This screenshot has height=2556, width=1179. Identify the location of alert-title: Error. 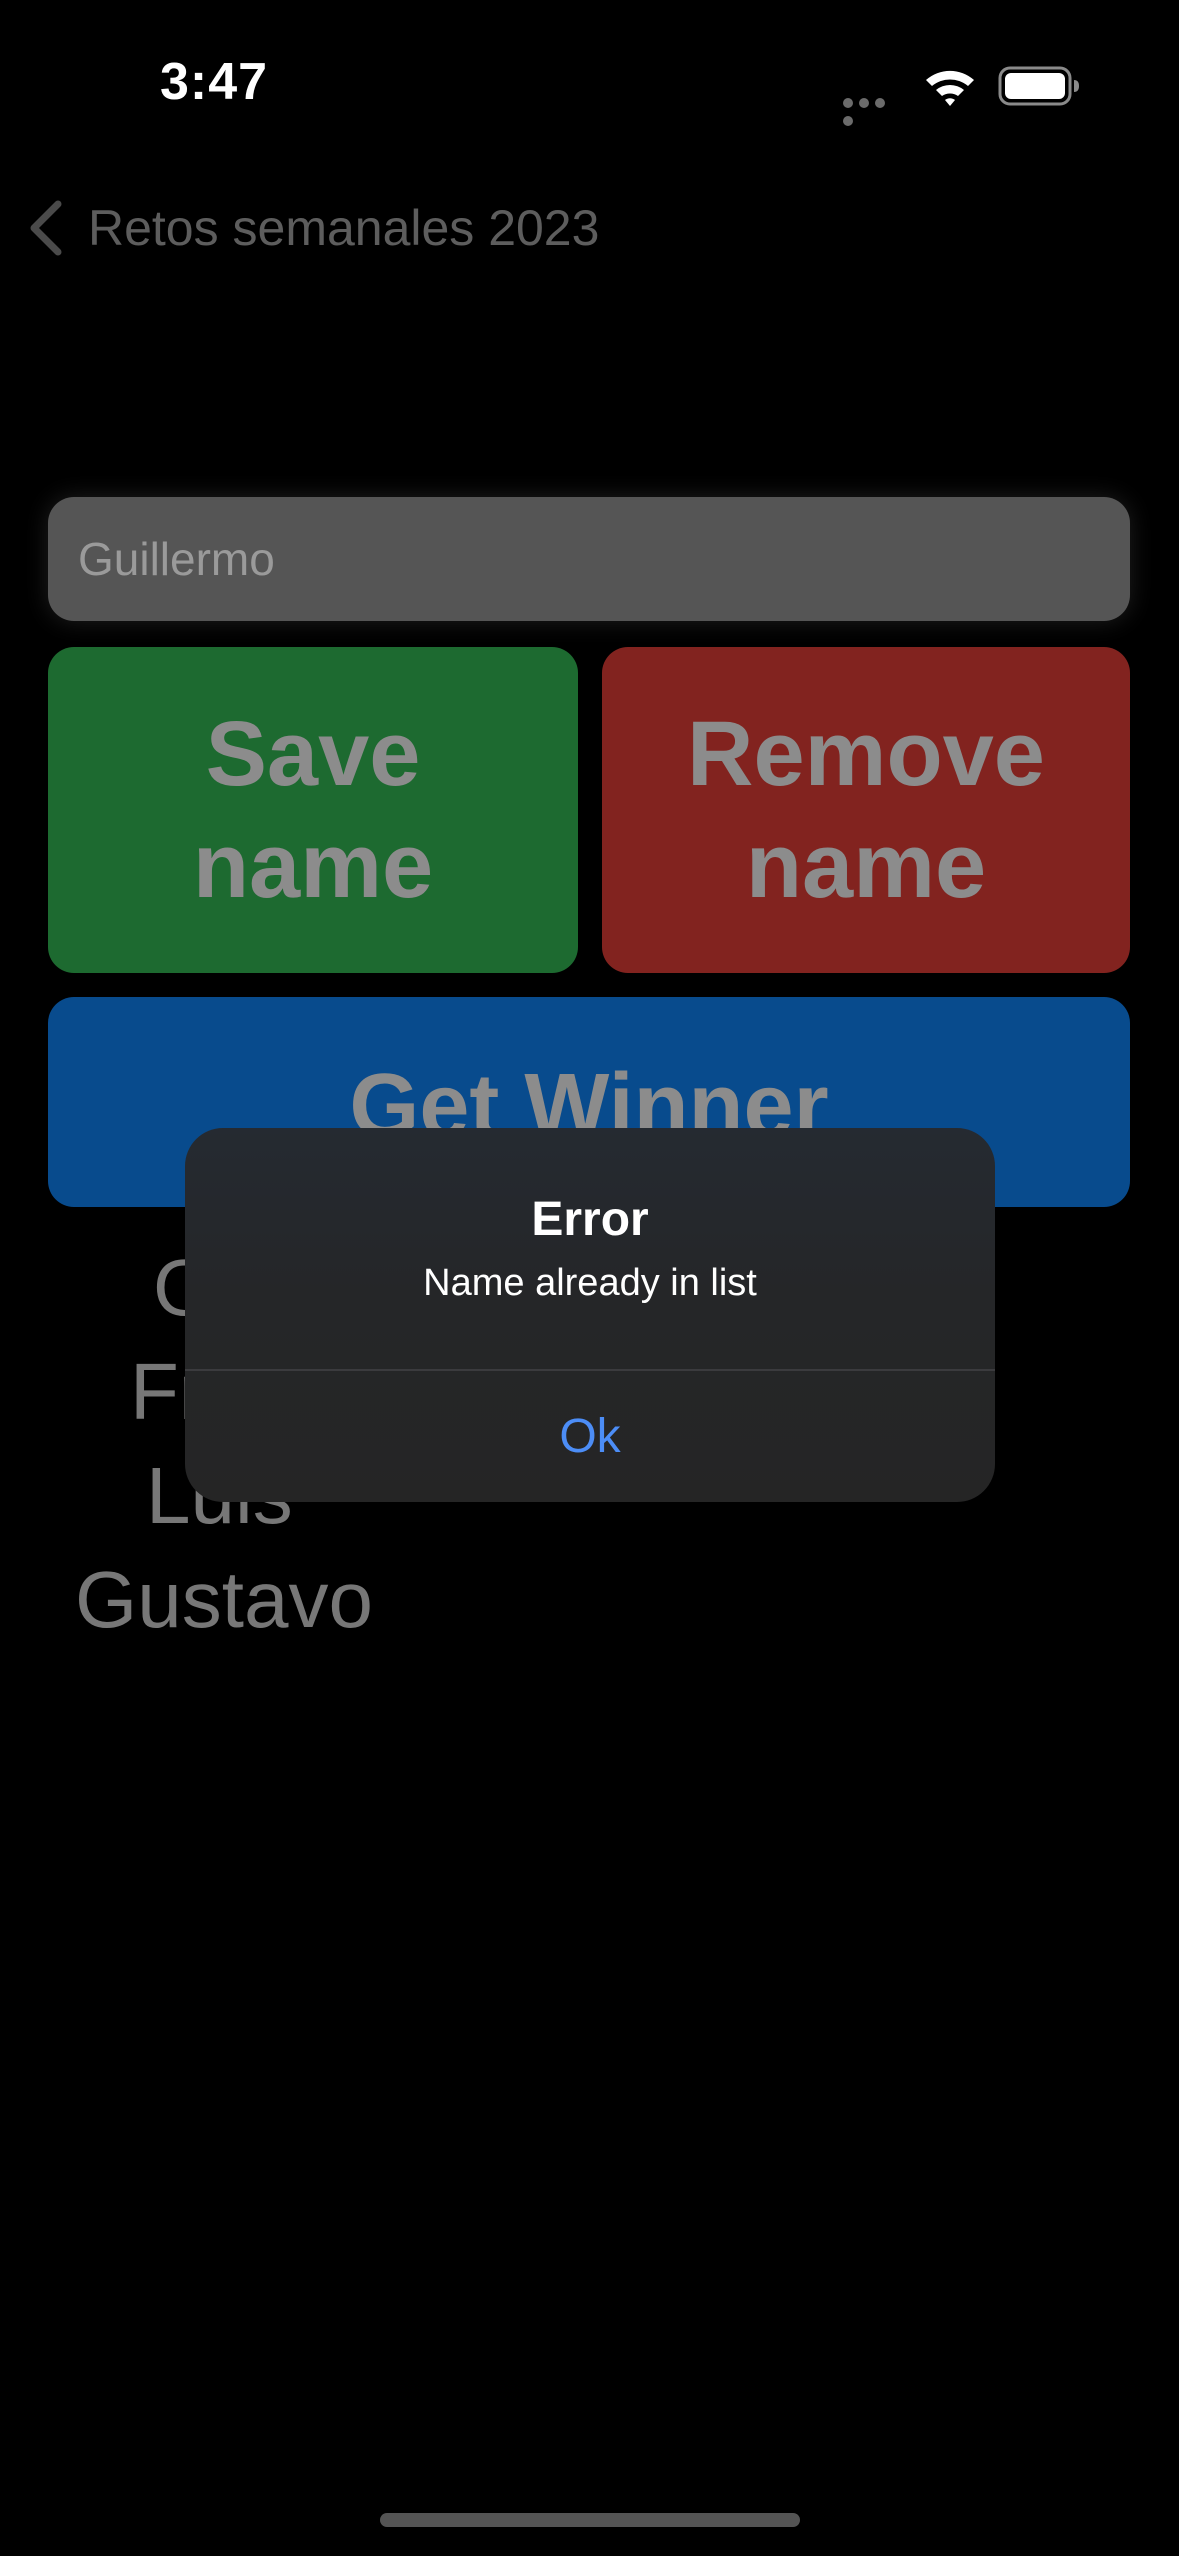
(590, 1219).